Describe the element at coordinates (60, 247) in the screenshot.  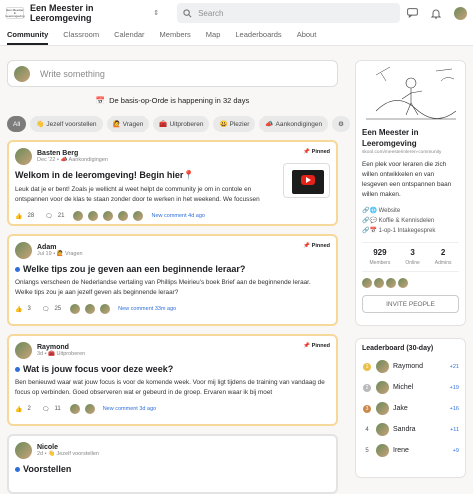
I see `author-name: Adam` at that location.